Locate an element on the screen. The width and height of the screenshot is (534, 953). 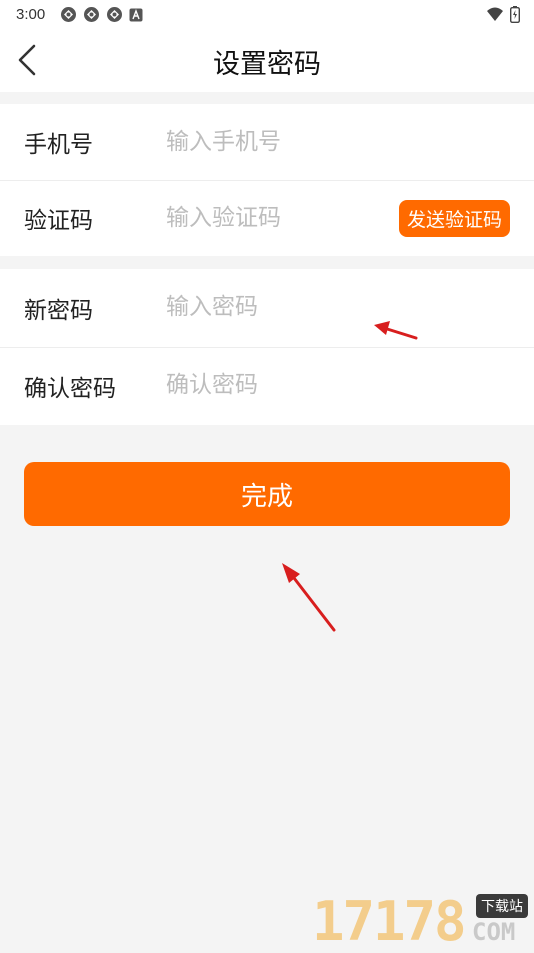
send-code-button: 发送验证码 is located at coordinates (454, 218).